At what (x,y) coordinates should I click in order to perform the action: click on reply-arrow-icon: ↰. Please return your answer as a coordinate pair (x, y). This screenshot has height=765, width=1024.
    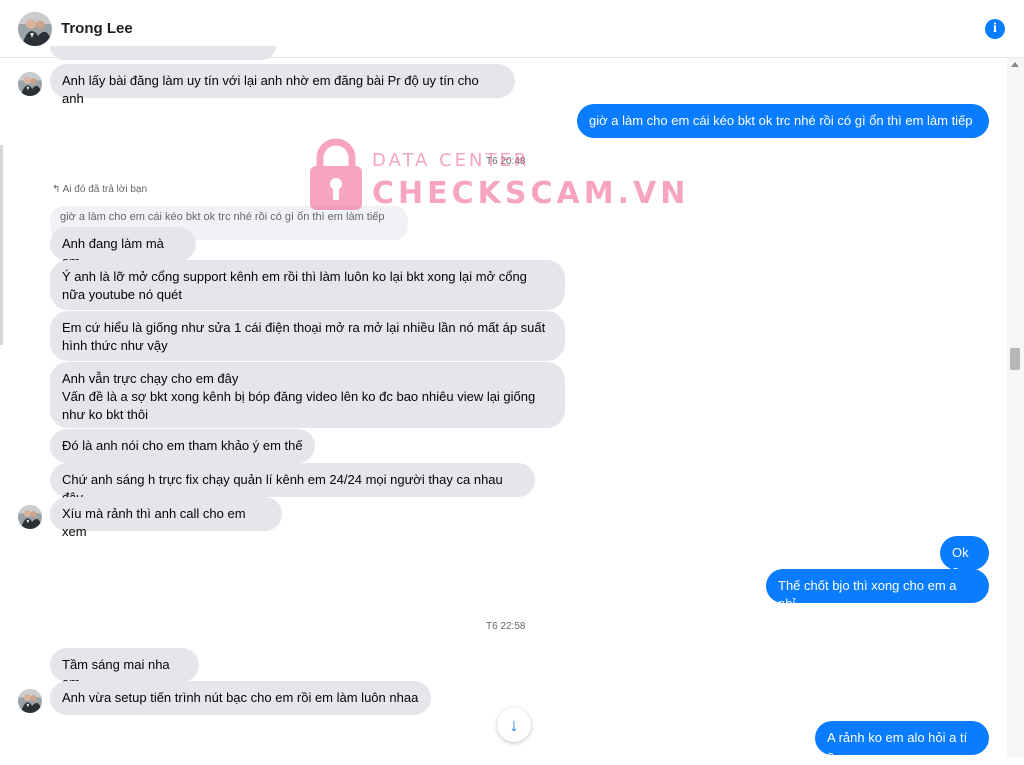
    Looking at the image, I should click on (56, 189).